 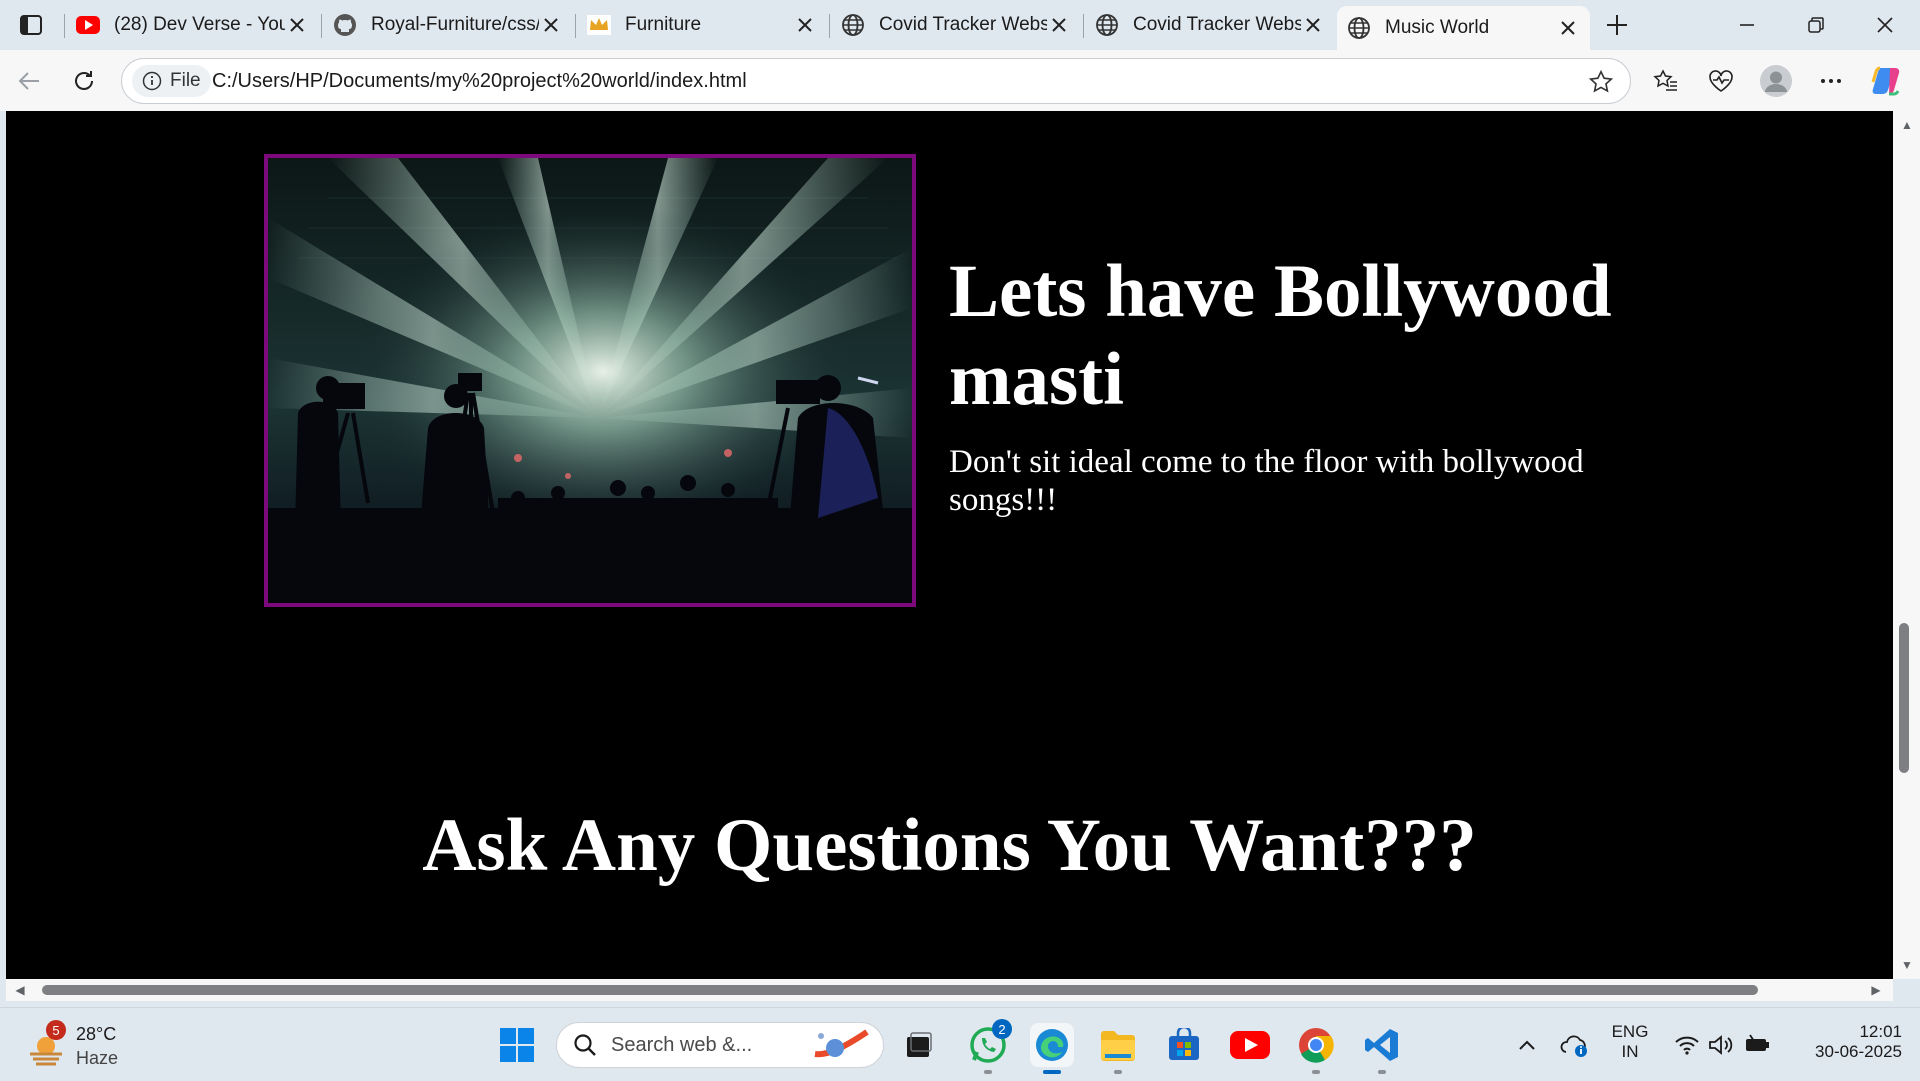 What do you see at coordinates (82, 1045) in the screenshot?
I see `weather-widget: 5 28°C Haze` at bounding box center [82, 1045].